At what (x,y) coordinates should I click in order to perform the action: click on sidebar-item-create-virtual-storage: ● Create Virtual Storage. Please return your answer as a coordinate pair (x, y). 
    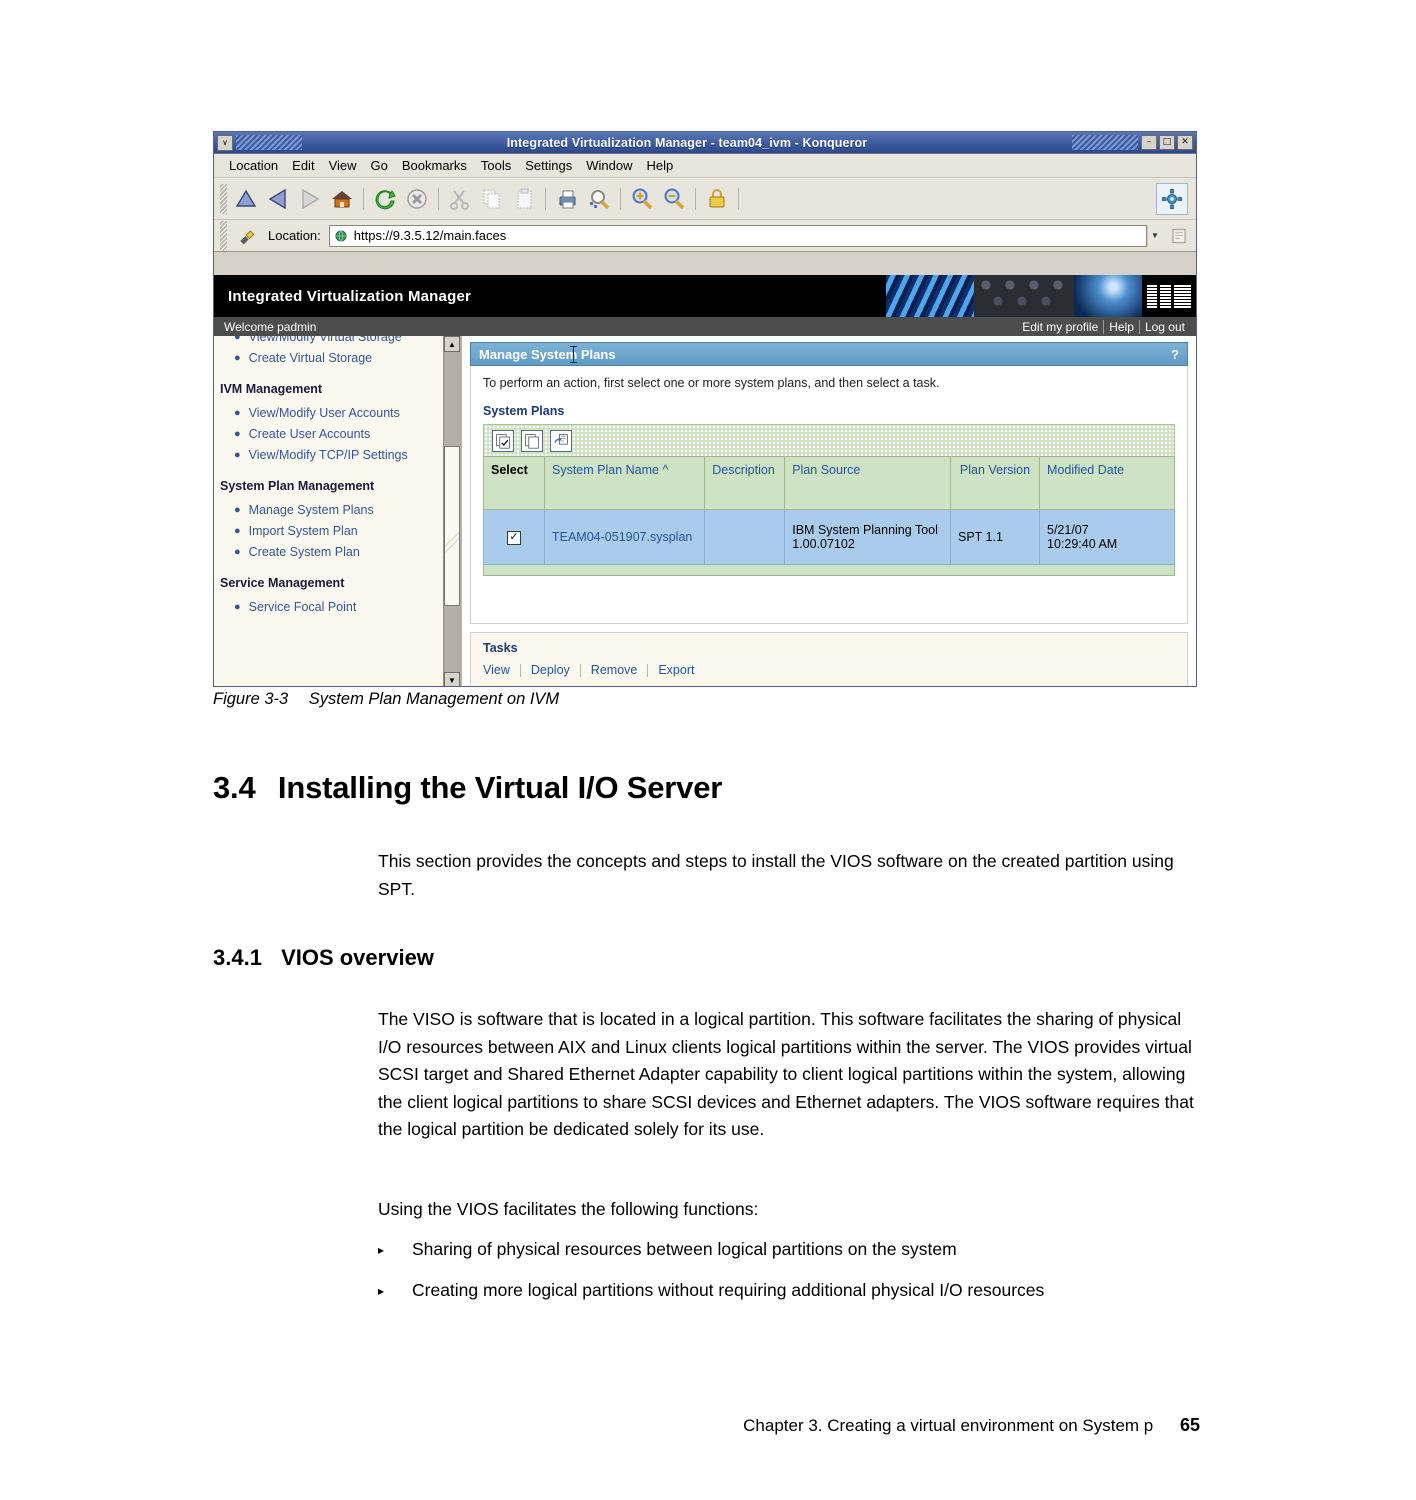
    Looking at the image, I should click on (340, 358).